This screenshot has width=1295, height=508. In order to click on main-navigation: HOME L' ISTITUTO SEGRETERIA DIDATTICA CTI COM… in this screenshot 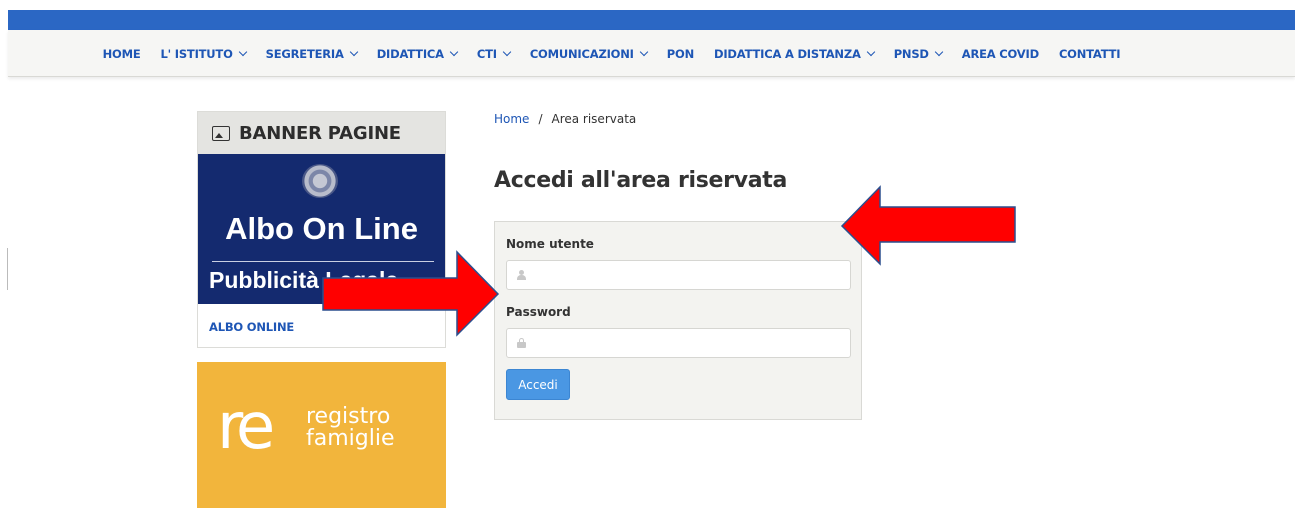, I will do `click(651, 53)`.